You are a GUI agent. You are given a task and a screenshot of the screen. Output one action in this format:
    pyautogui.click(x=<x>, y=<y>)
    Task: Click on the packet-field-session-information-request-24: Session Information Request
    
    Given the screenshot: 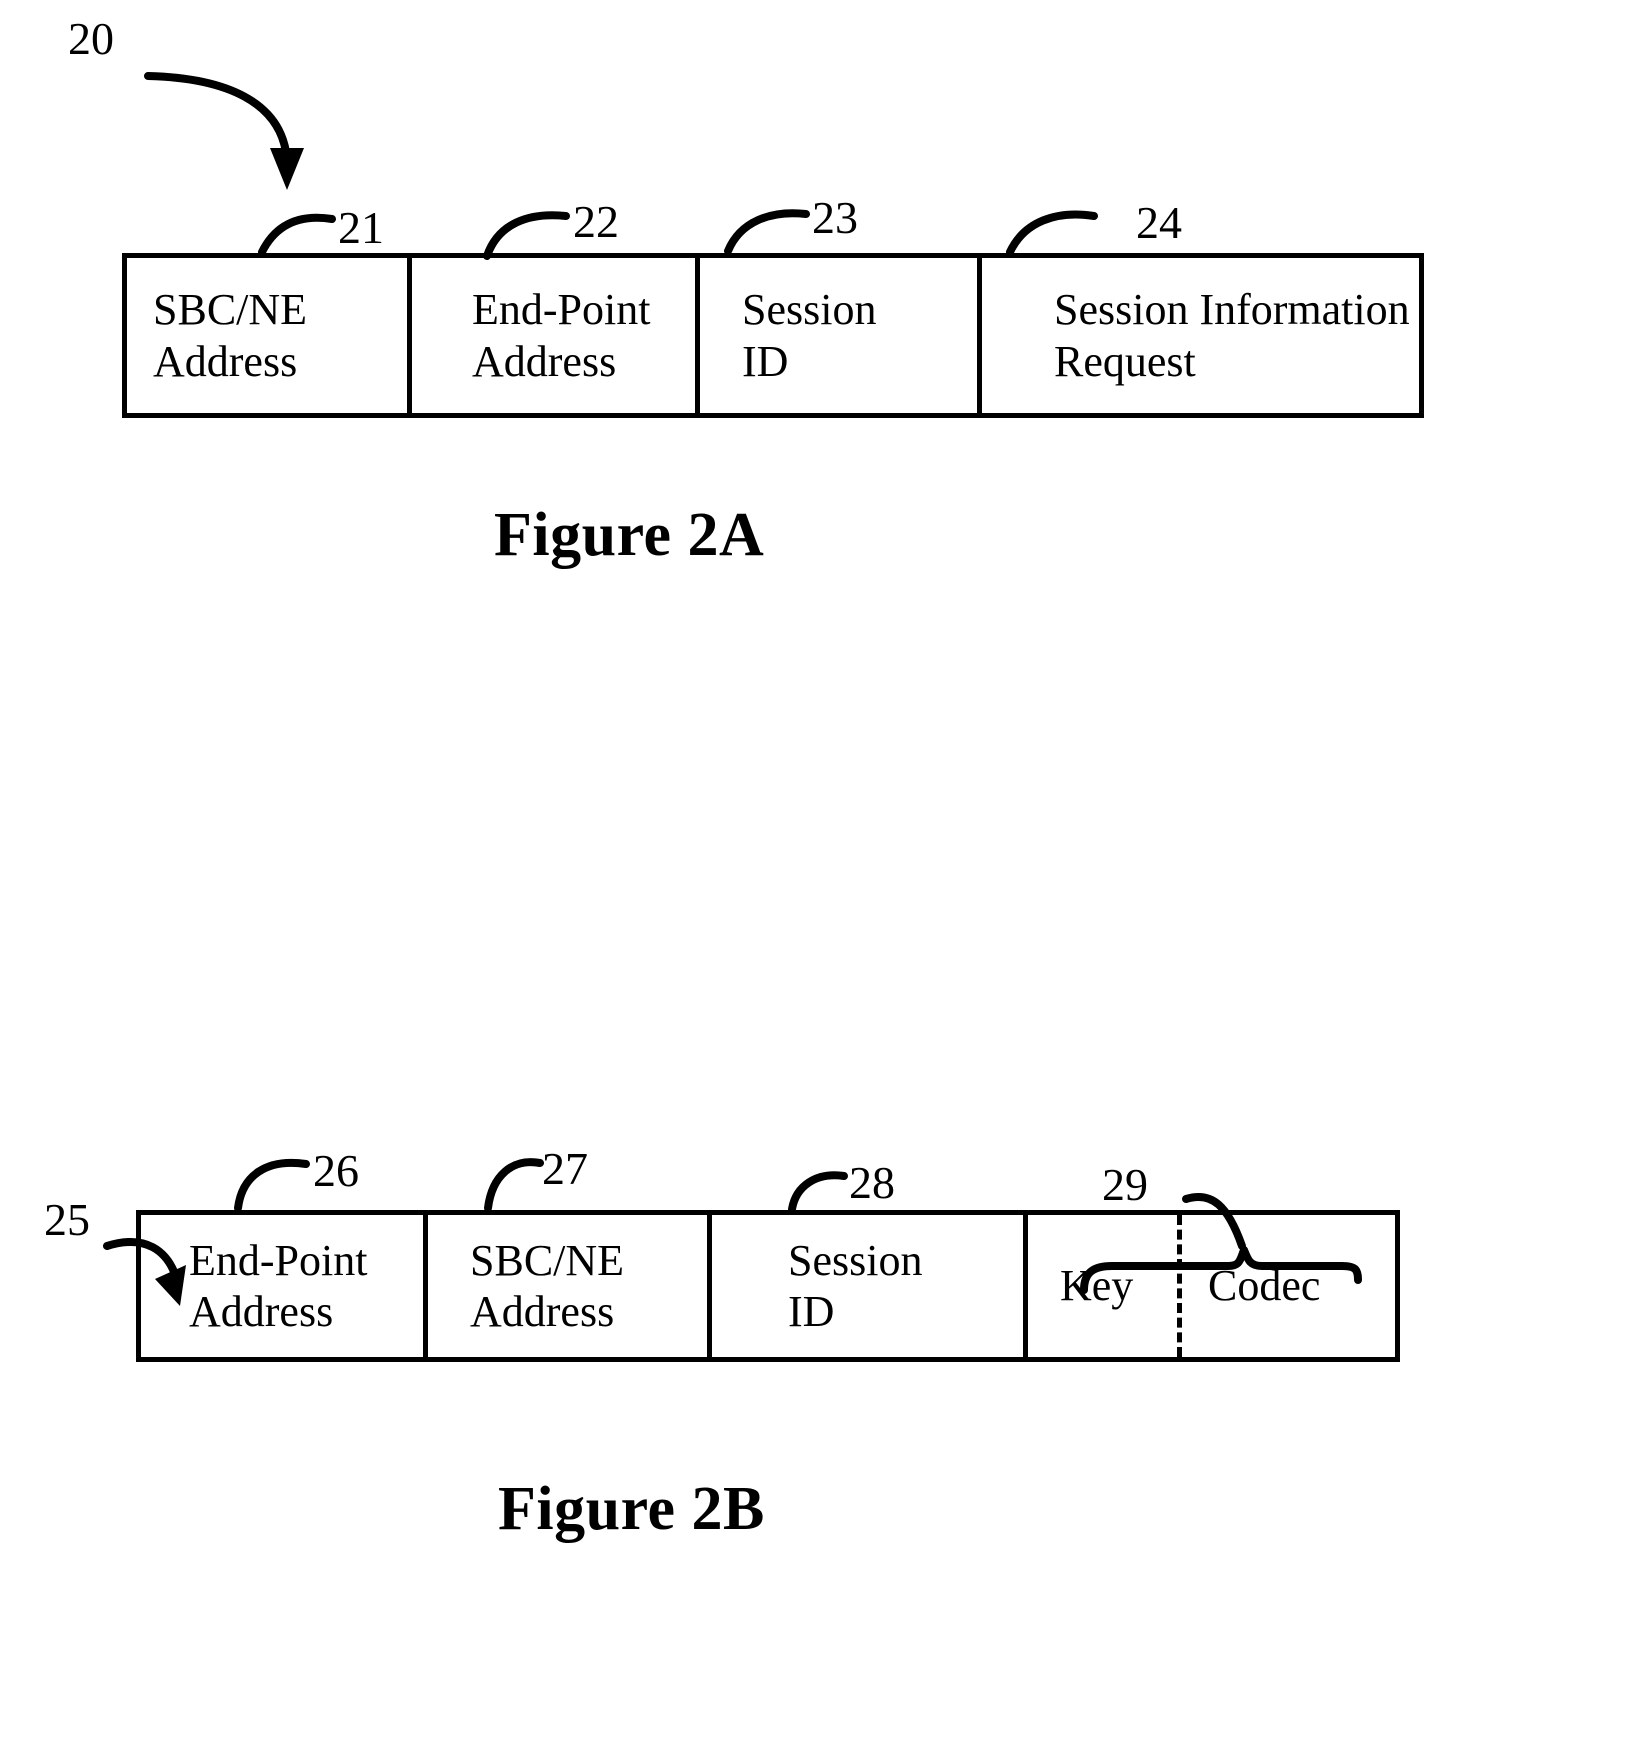 What is the action you would take?
    pyautogui.click(x=1198, y=335)
    